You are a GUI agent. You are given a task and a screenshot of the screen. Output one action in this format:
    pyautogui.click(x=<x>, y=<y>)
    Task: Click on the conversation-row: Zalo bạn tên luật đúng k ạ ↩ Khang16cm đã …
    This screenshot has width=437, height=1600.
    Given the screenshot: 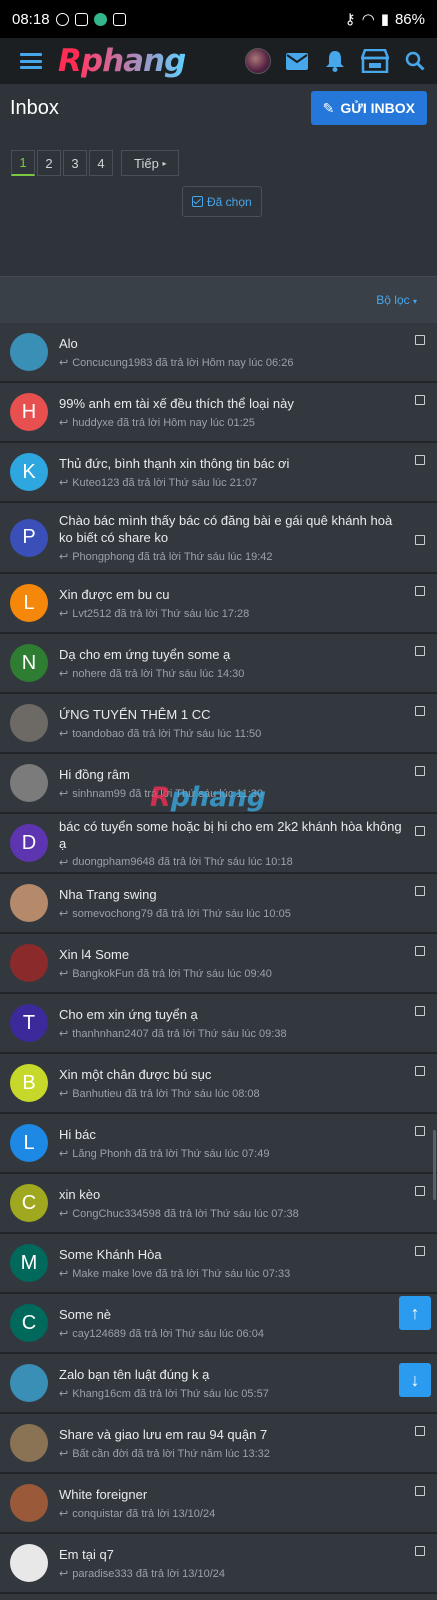 What is the action you would take?
    pyautogui.click(x=218, y=1384)
    